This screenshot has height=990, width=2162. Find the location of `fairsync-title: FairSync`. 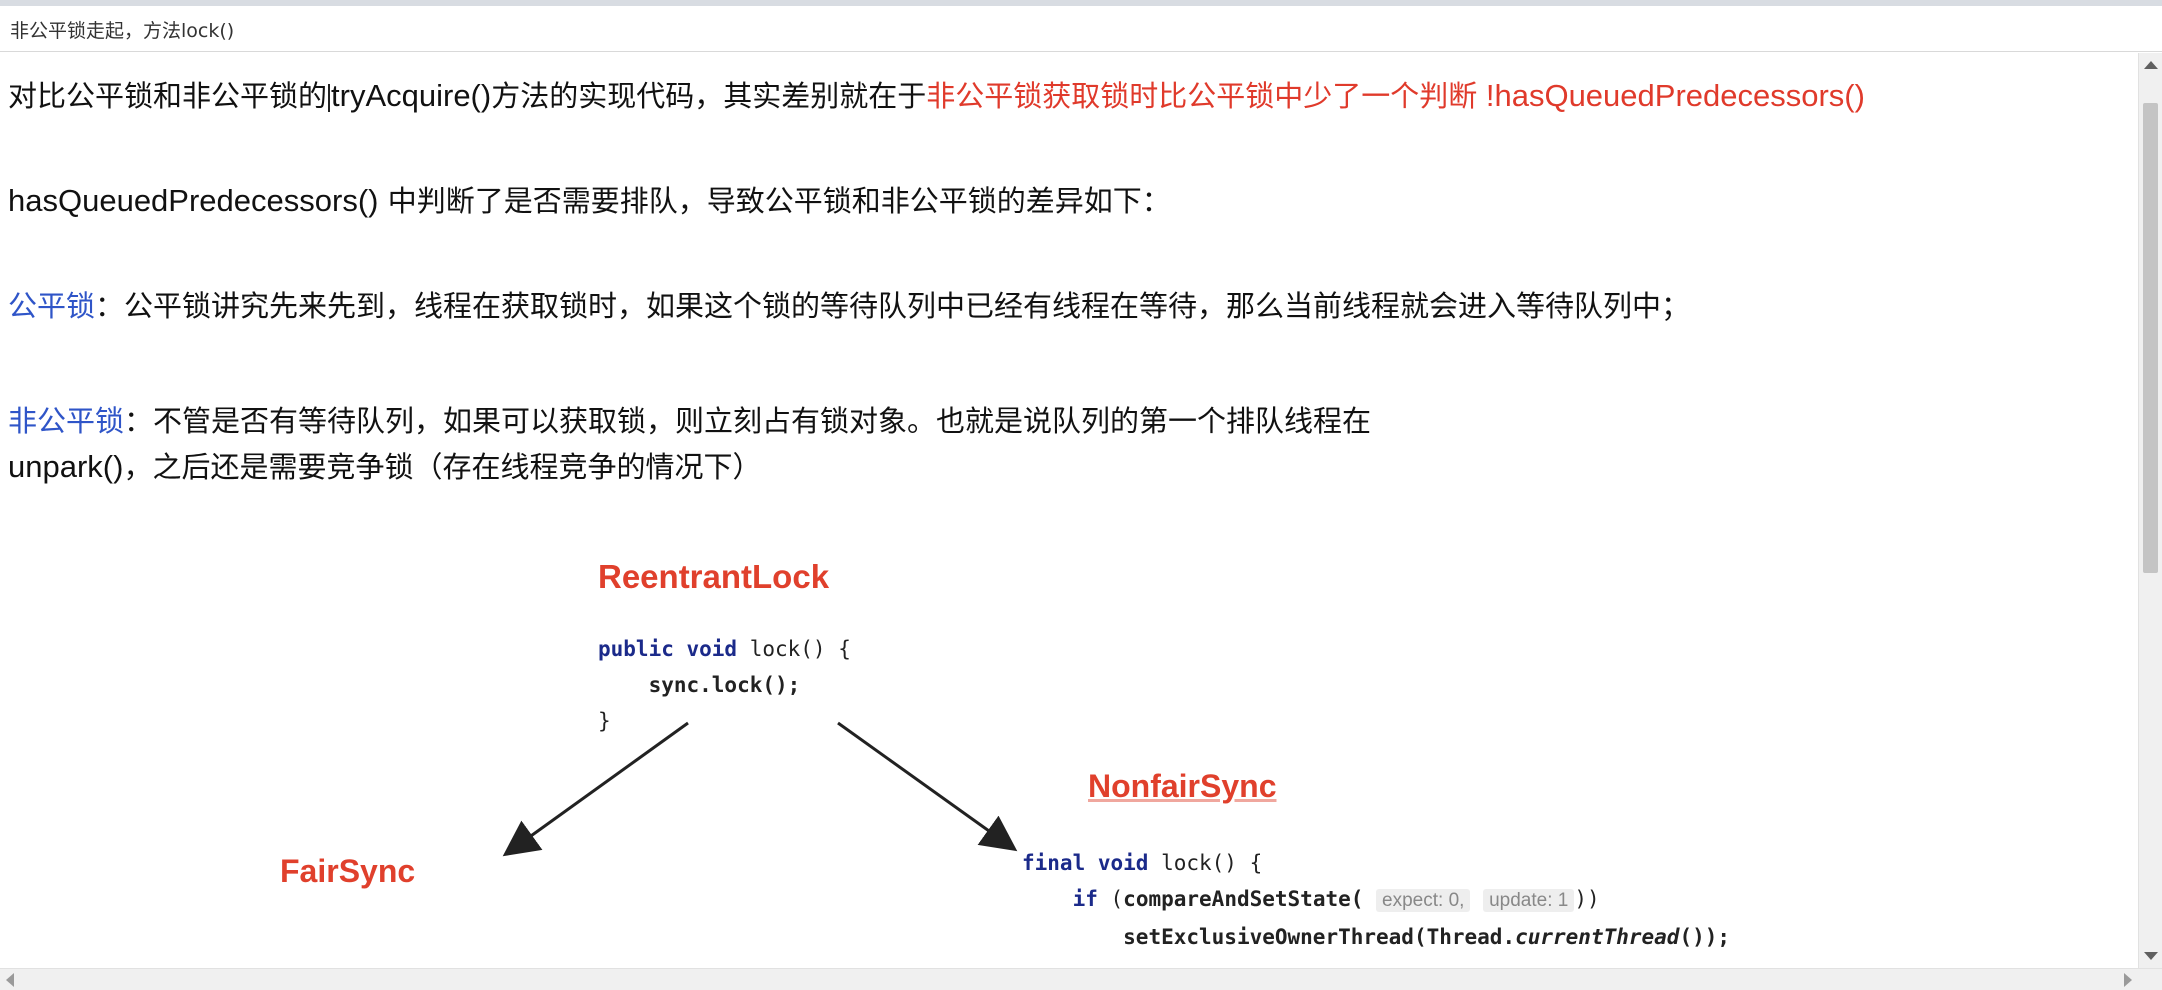

fairsync-title: FairSync is located at coordinates (348, 871).